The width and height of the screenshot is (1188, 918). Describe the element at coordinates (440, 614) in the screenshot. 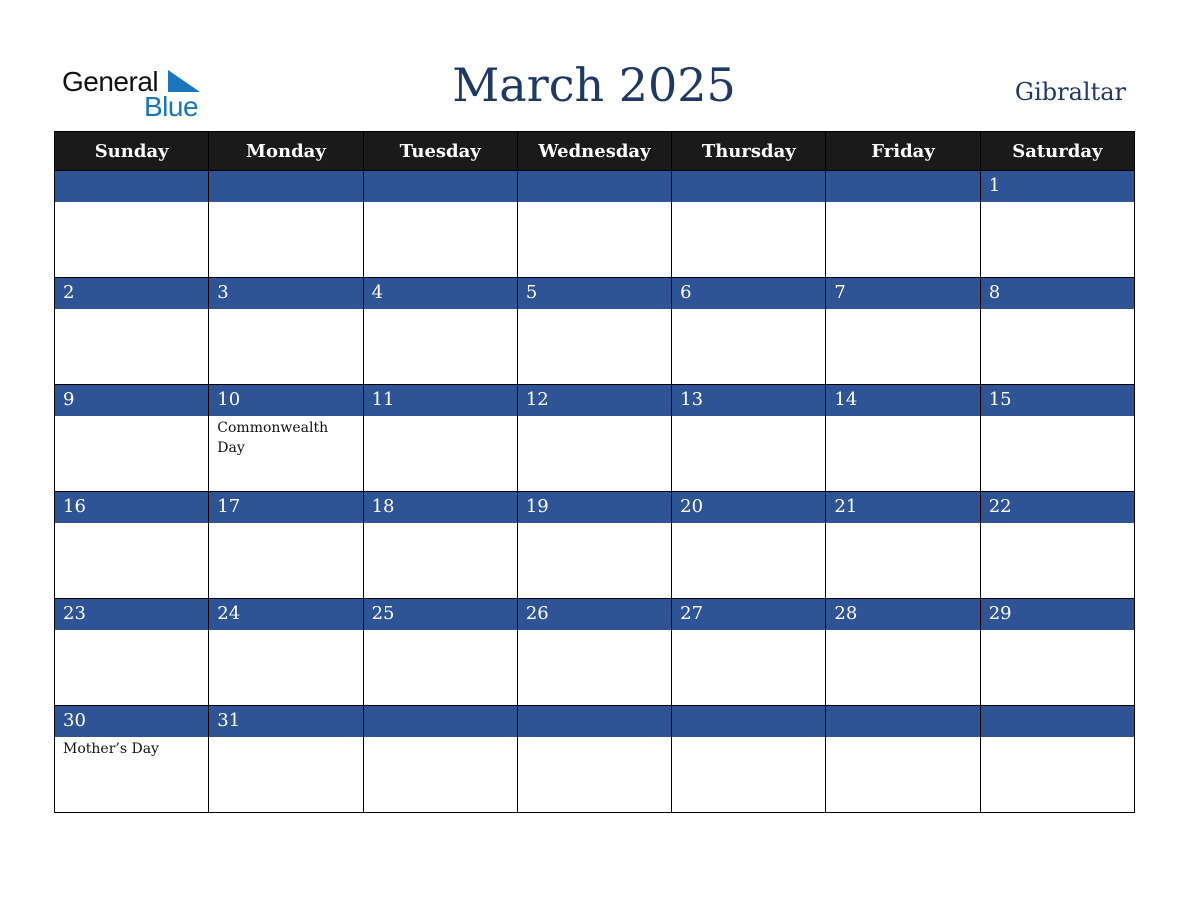

I see `date-number: 25` at that location.